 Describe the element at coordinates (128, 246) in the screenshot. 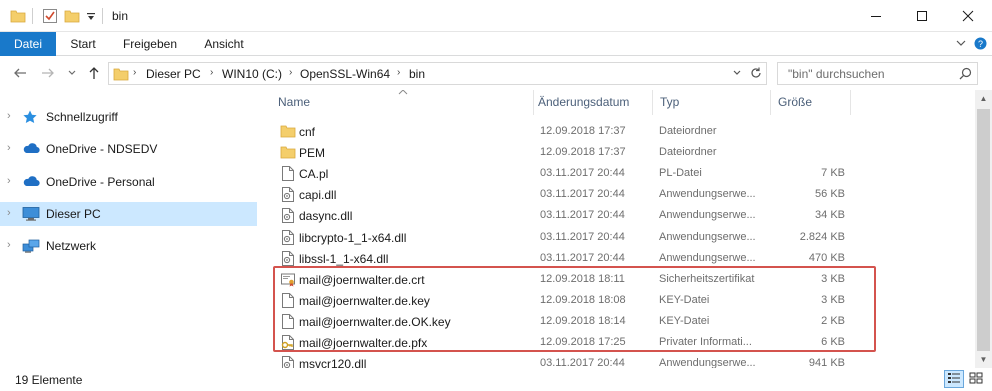

I see `nav-item-netzwerk: › Netzwerk` at that location.